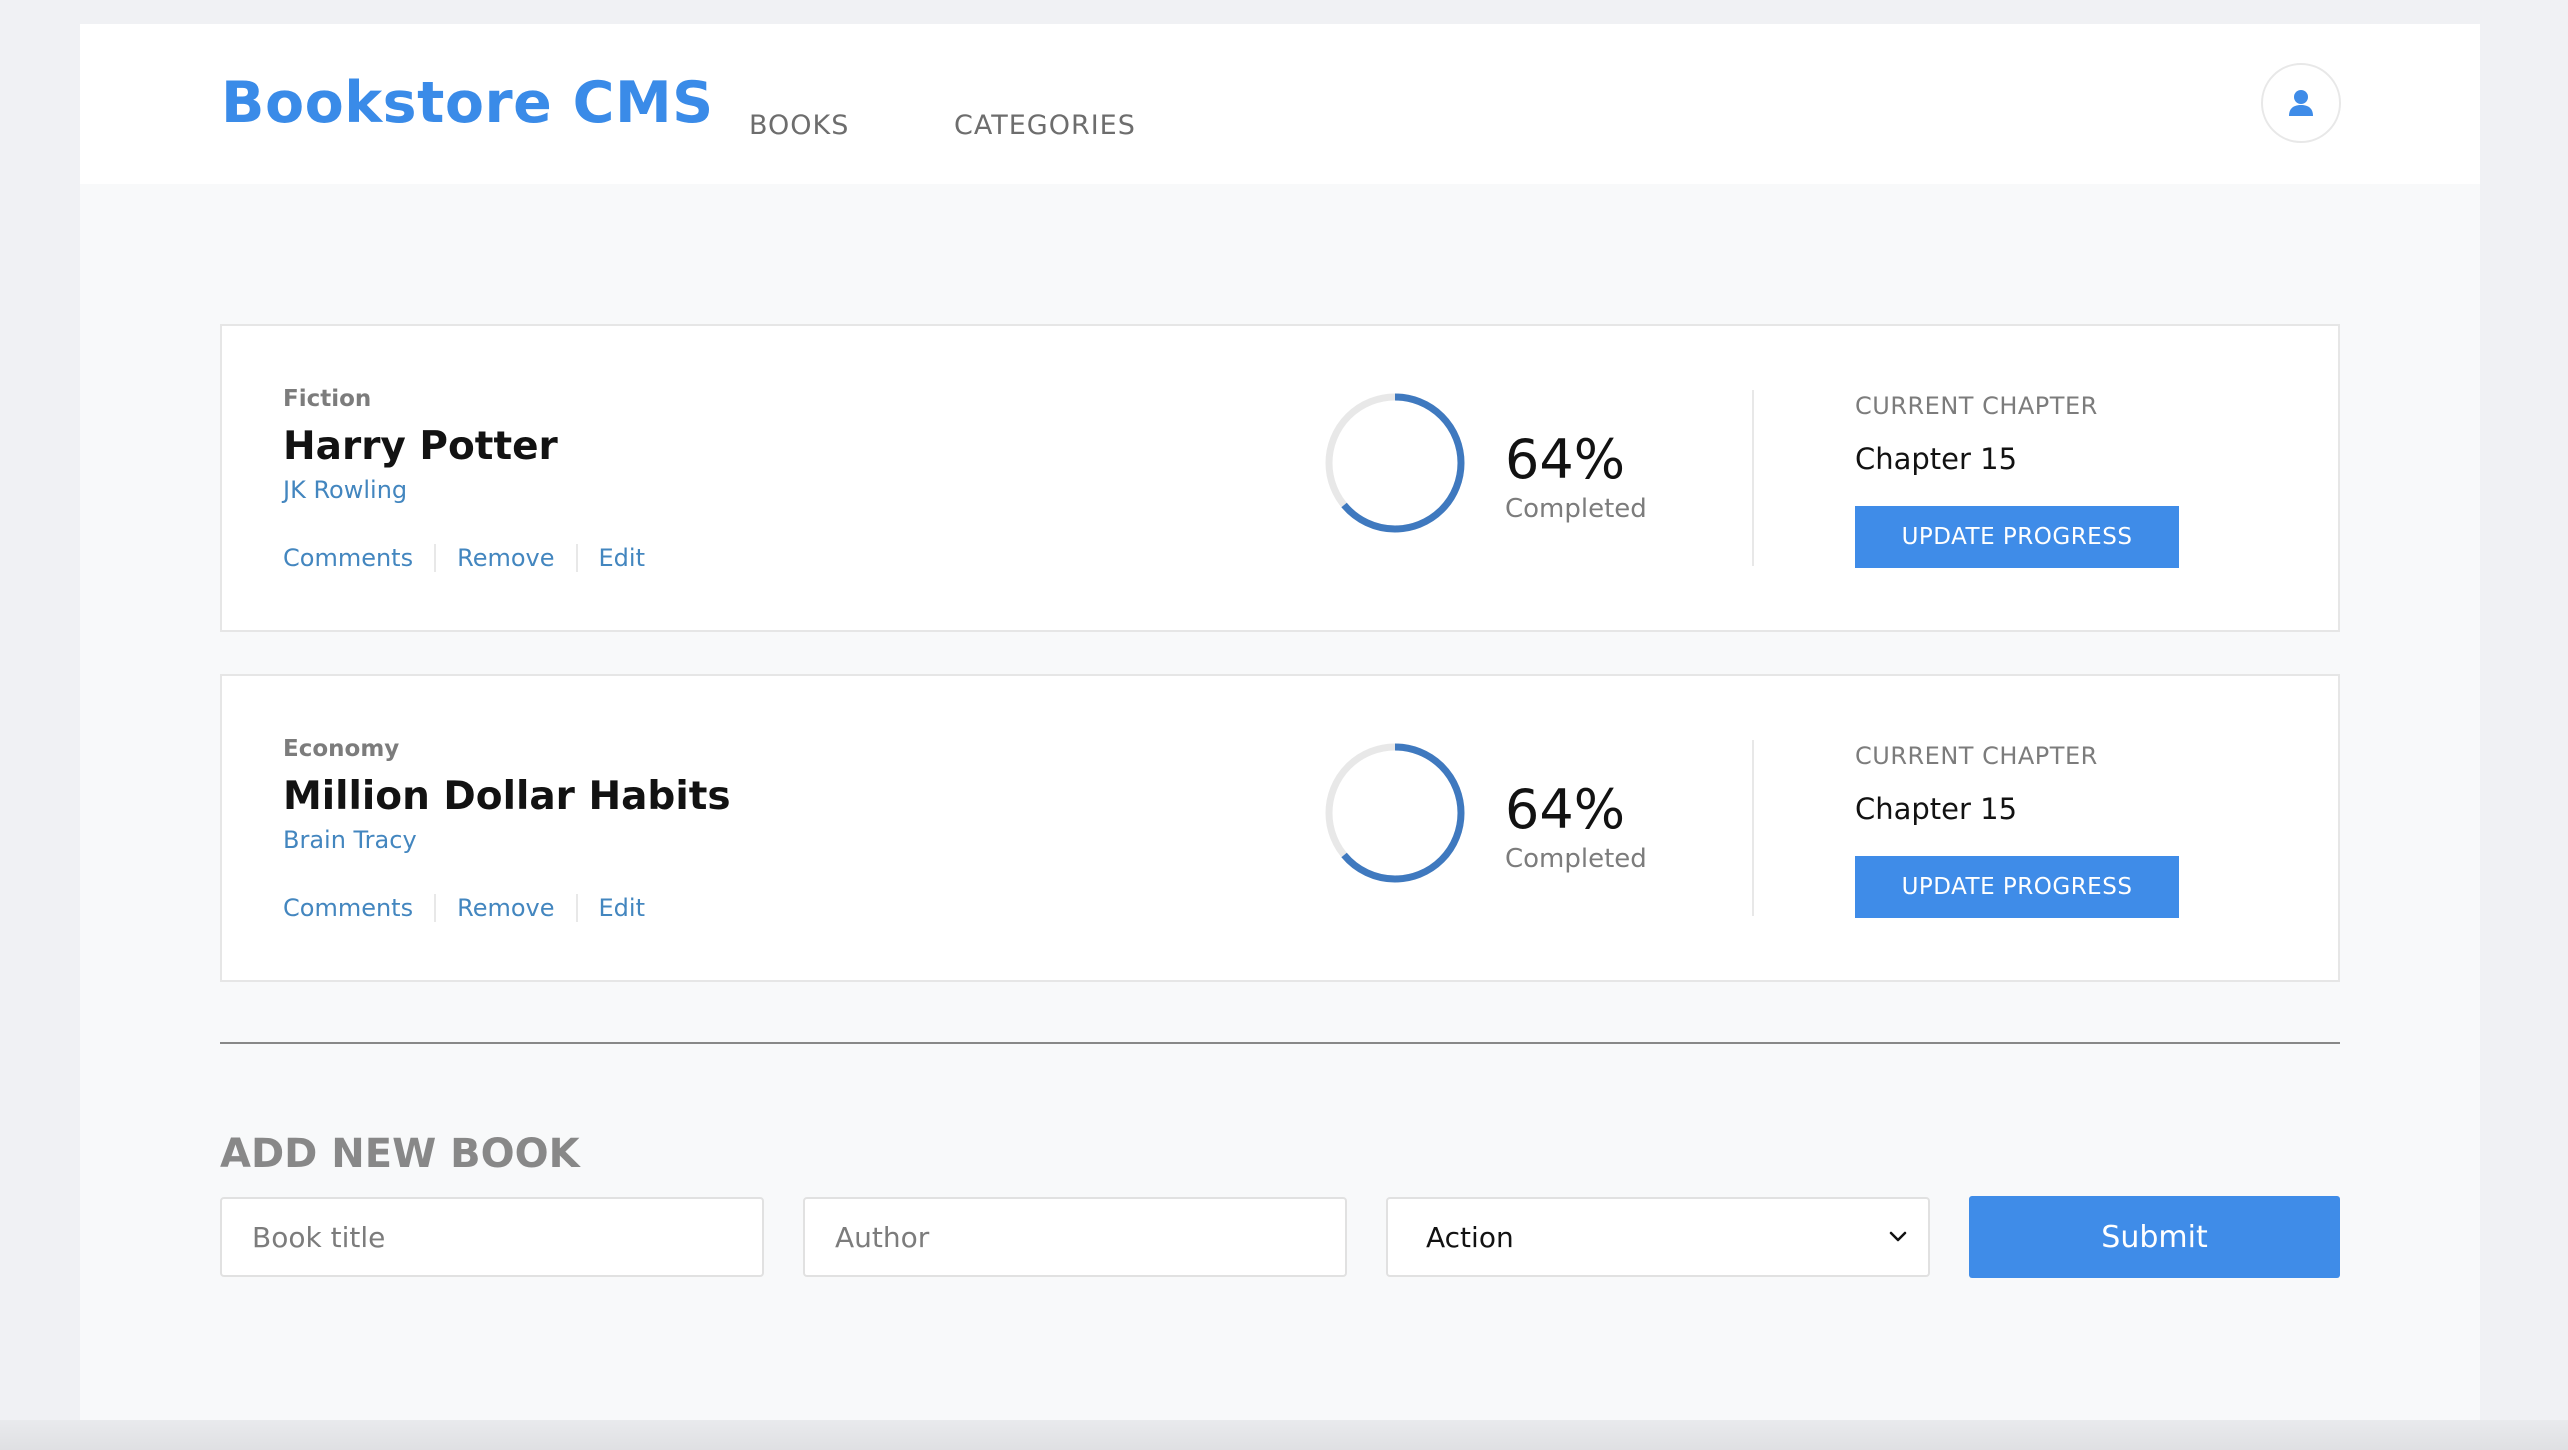 Image resolution: width=2568 pixels, height=1450 pixels. I want to click on window-bottom-edge, so click(1284, 1435).